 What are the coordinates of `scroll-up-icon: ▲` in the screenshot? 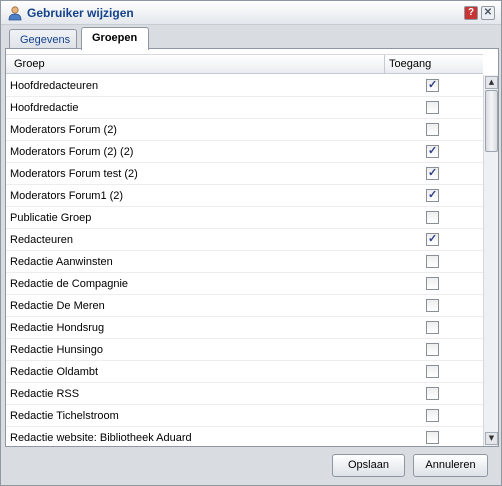 It's located at (491, 82).